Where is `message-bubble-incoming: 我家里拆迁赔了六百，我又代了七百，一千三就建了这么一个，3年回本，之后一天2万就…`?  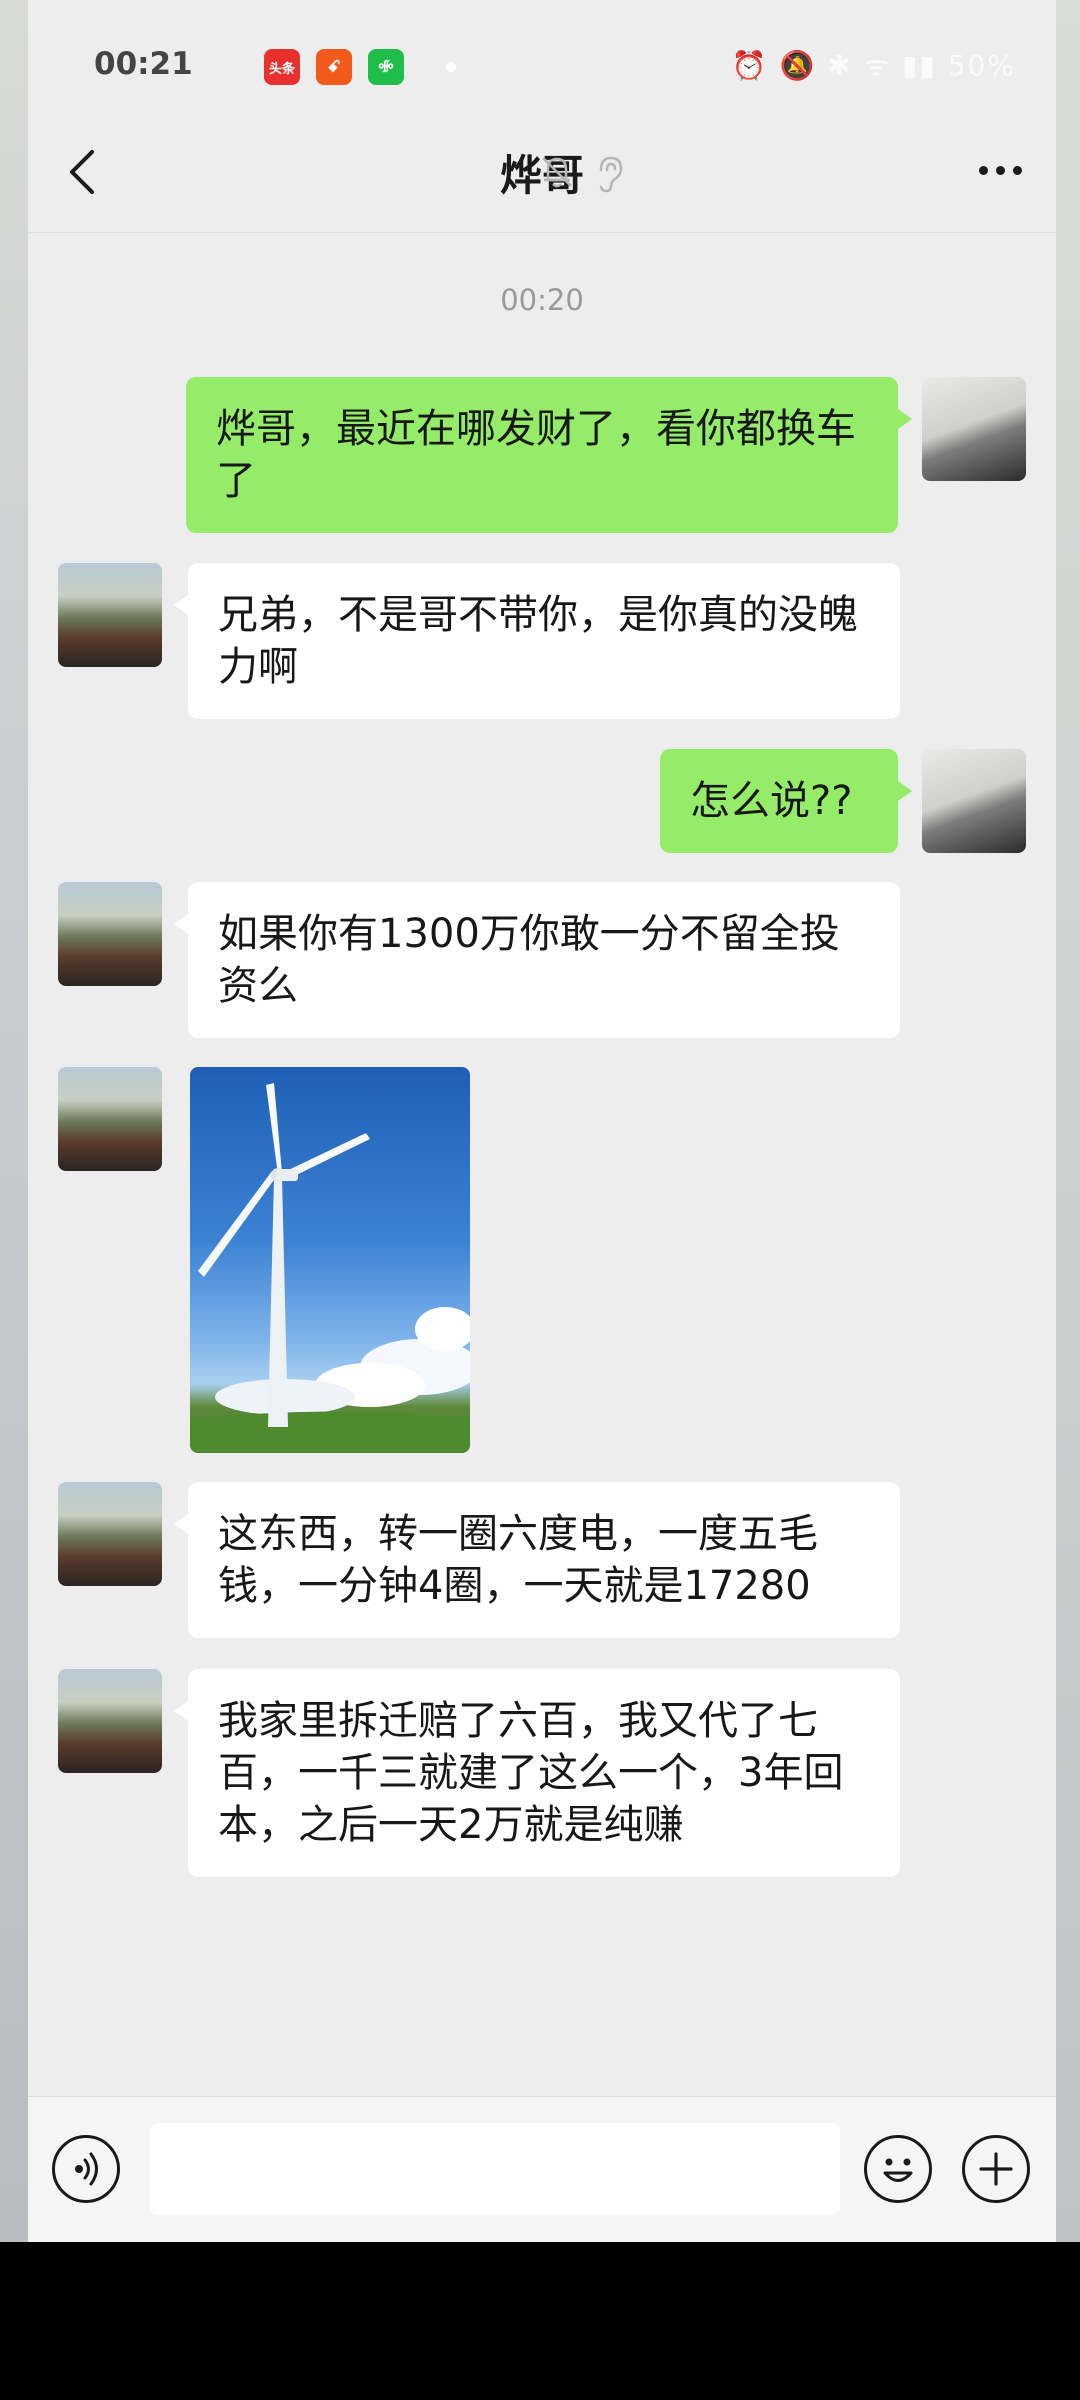 message-bubble-incoming: 我家里拆迁赔了六百，我又代了七百，一千三就建了这么一个，3年回本，之后一天2万就… is located at coordinates (537, 1773).